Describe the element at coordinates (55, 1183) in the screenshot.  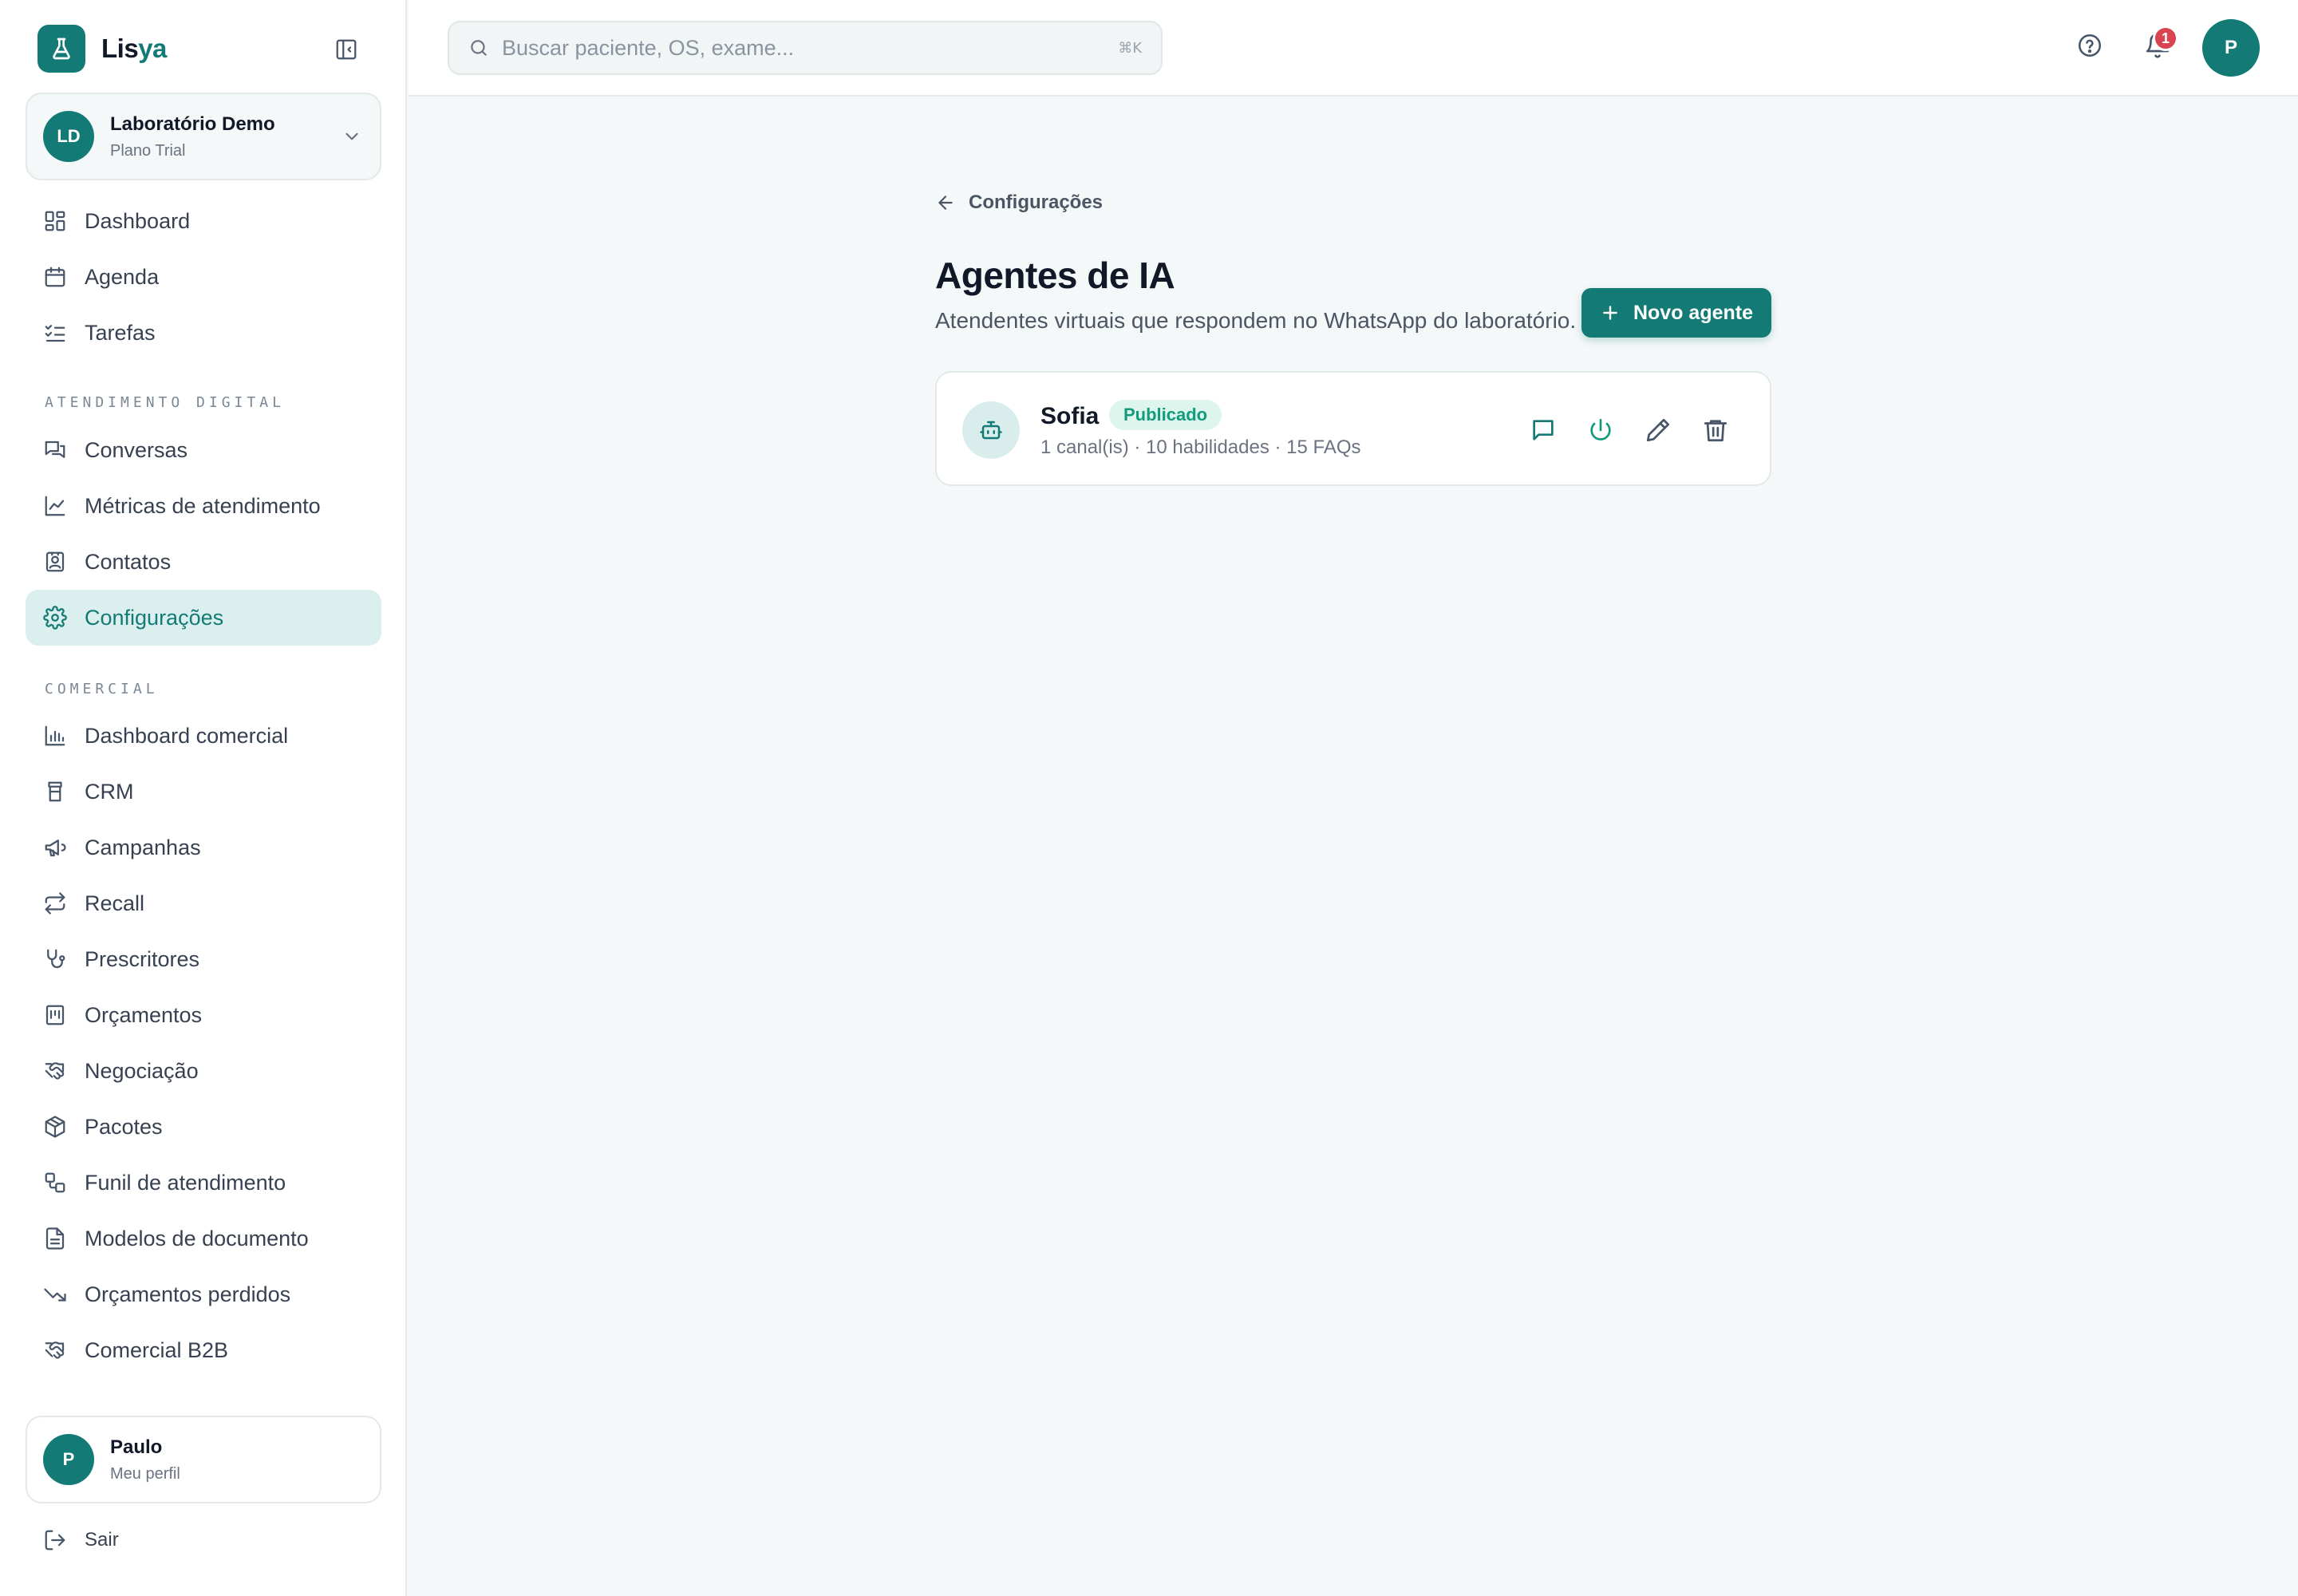
I see `workflow-icon` at that location.